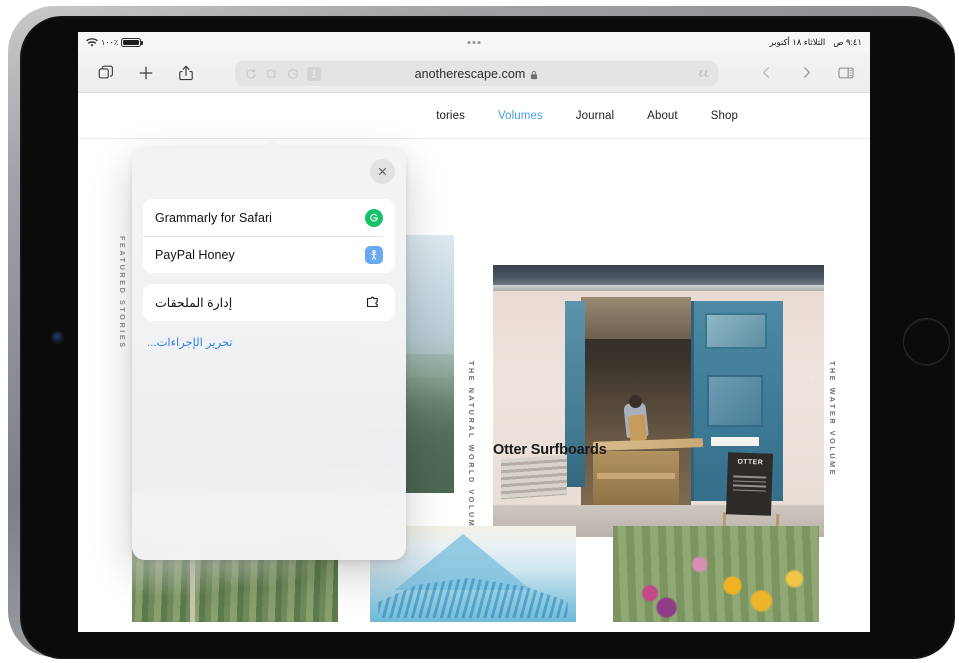 The width and height of the screenshot is (959, 663). Describe the element at coordinates (132, 42) in the screenshot. I see `battery-icon` at that location.